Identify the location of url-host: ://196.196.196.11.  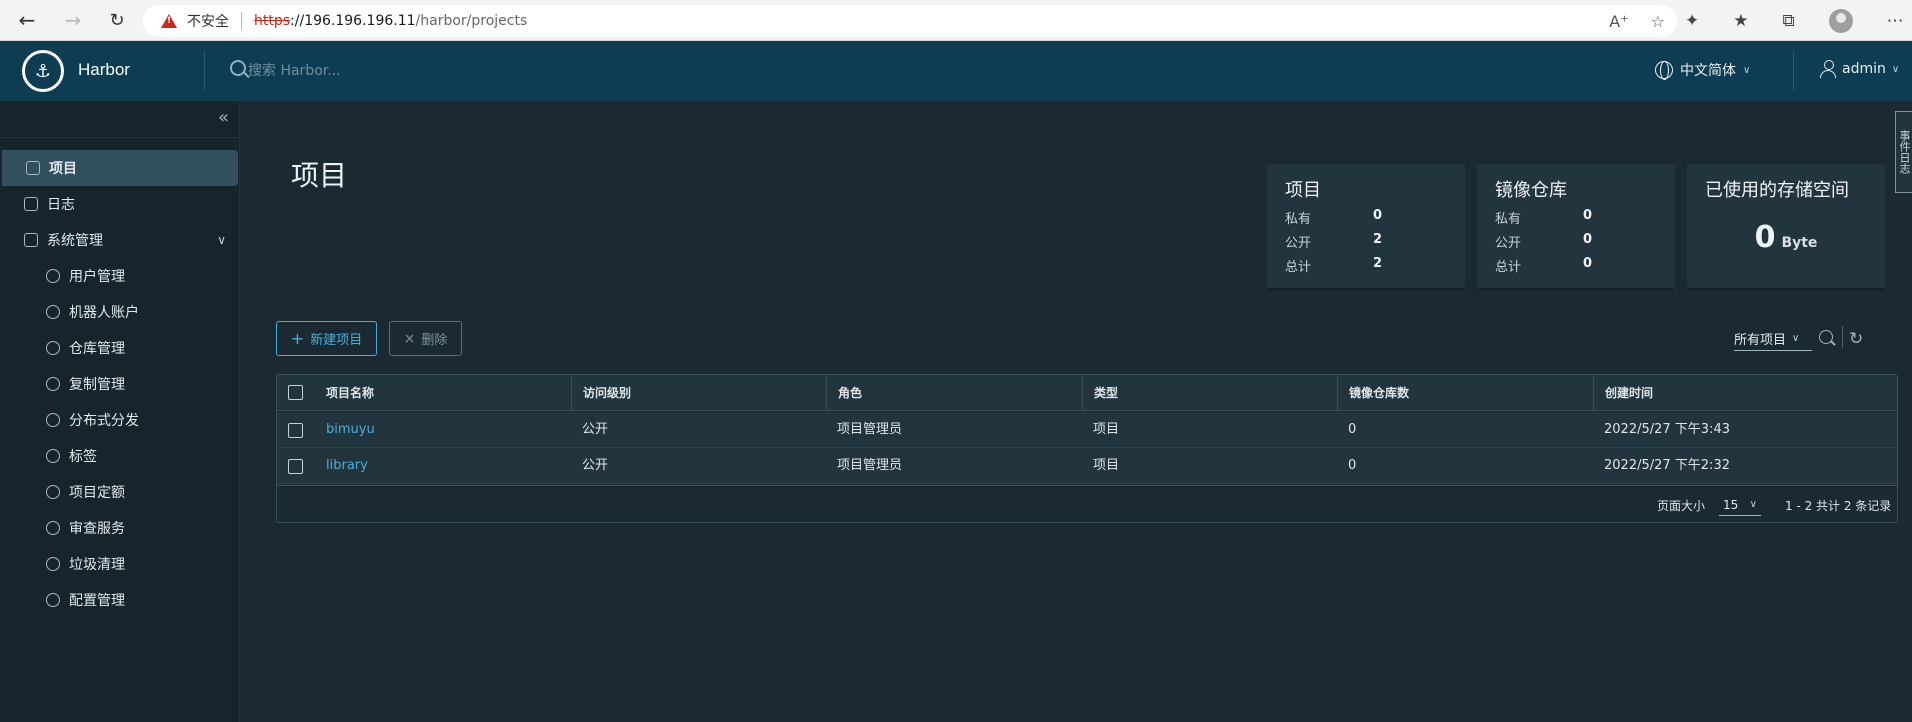
(353, 21).